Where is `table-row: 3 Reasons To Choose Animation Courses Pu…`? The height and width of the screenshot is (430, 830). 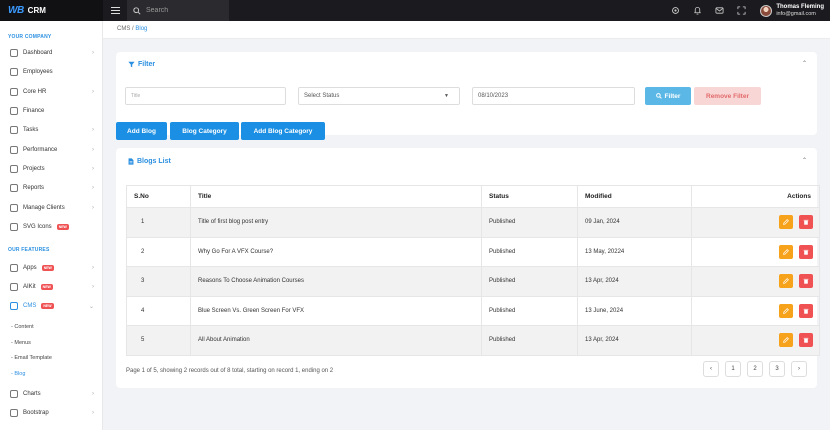 table-row: 3 Reasons To Choose Animation Courses Pu… is located at coordinates (473, 281).